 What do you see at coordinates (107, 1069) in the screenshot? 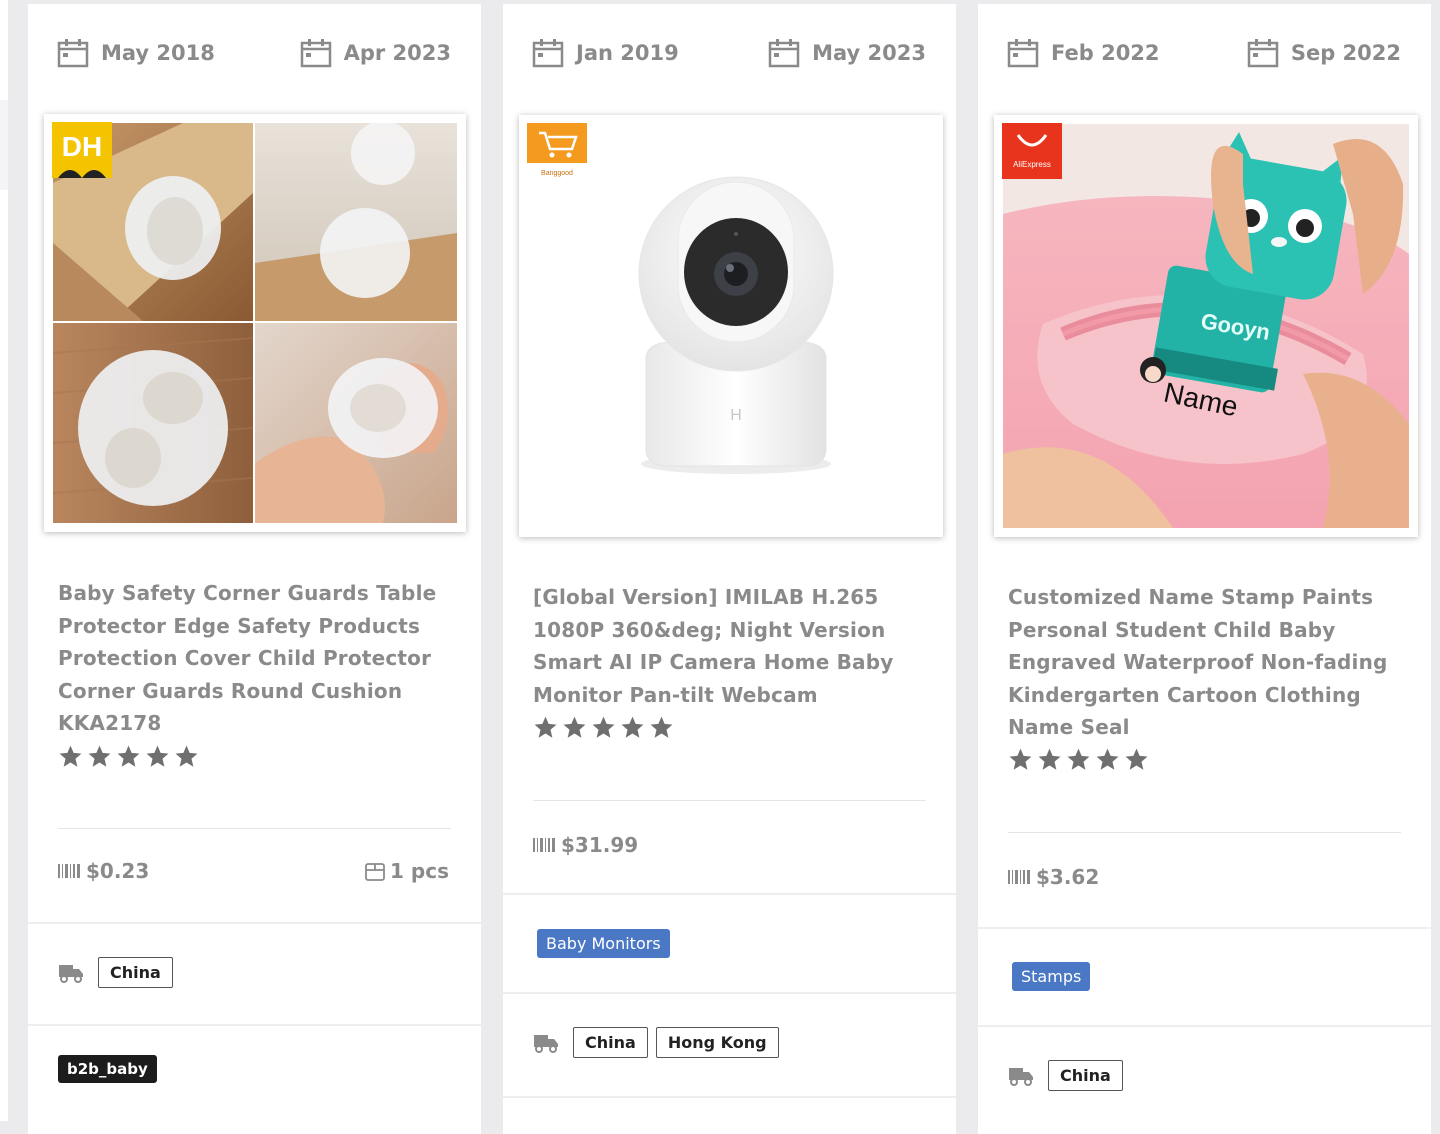
I see `source-tag: b2b_baby` at bounding box center [107, 1069].